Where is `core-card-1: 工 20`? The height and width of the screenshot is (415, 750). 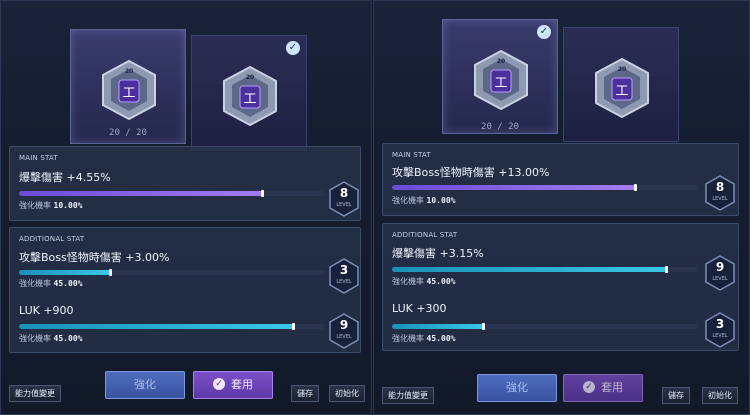 core-card-1: 工 20 is located at coordinates (128, 86).